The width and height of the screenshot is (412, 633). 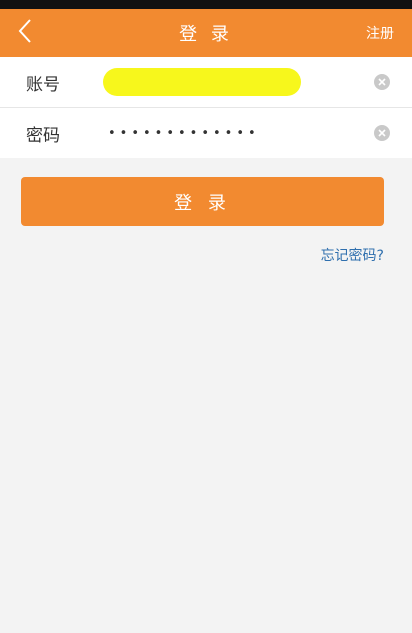 What do you see at coordinates (352, 255) in the screenshot?
I see `forgot-password-link: 忘记密码?` at bounding box center [352, 255].